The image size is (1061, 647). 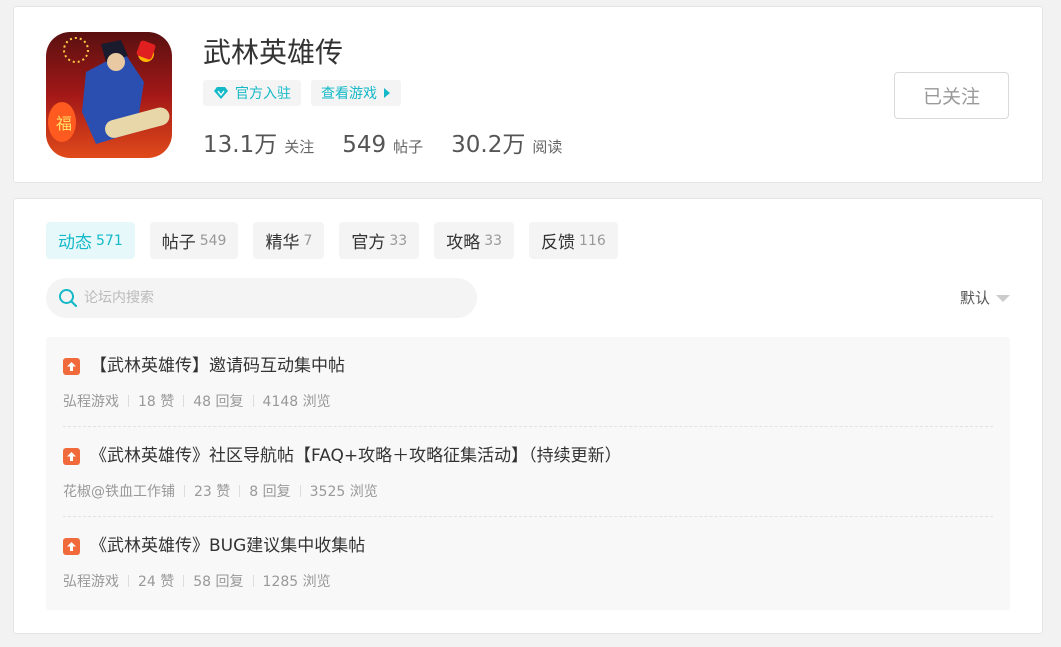 What do you see at coordinates (240, 145) in the screenshot?
I see `stat-number: 13.1万` at bounding box center [240, 145].